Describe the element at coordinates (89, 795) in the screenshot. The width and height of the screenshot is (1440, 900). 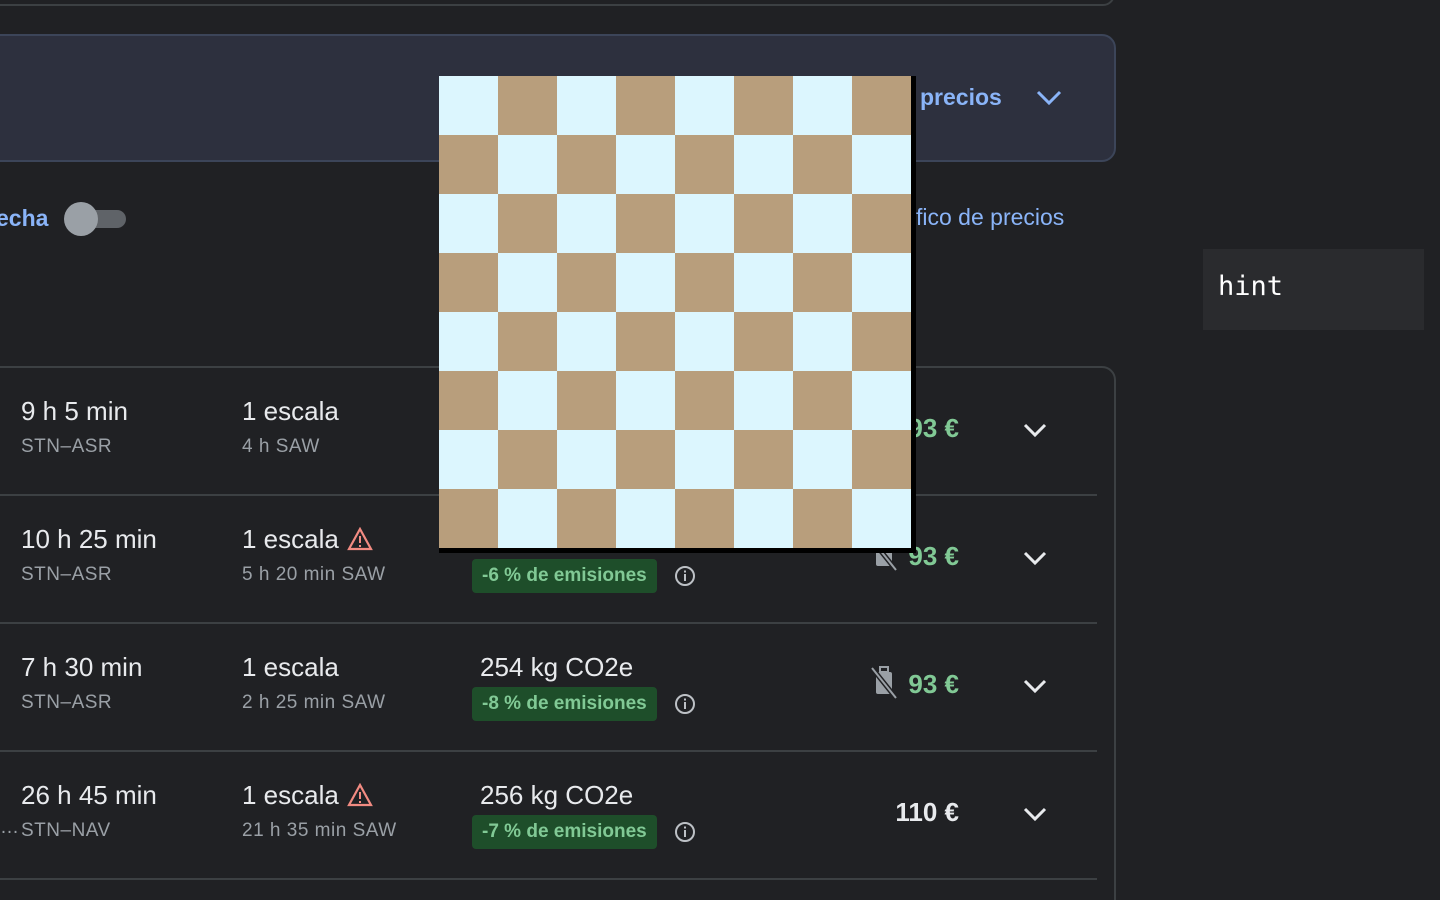
I see `flight-duration: 26 h 45 min` at that location.